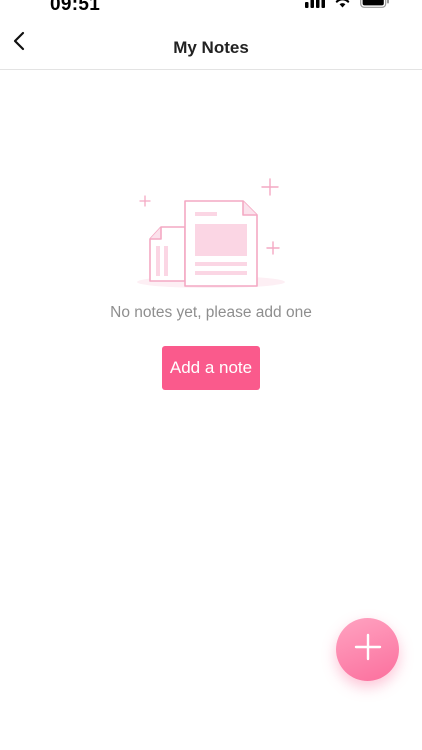 The image size is (422, 750). What do you see at coordinates (211, 11) in the screenshot?
I see `status-bar: 09:51` at bounding box center [211, 11].